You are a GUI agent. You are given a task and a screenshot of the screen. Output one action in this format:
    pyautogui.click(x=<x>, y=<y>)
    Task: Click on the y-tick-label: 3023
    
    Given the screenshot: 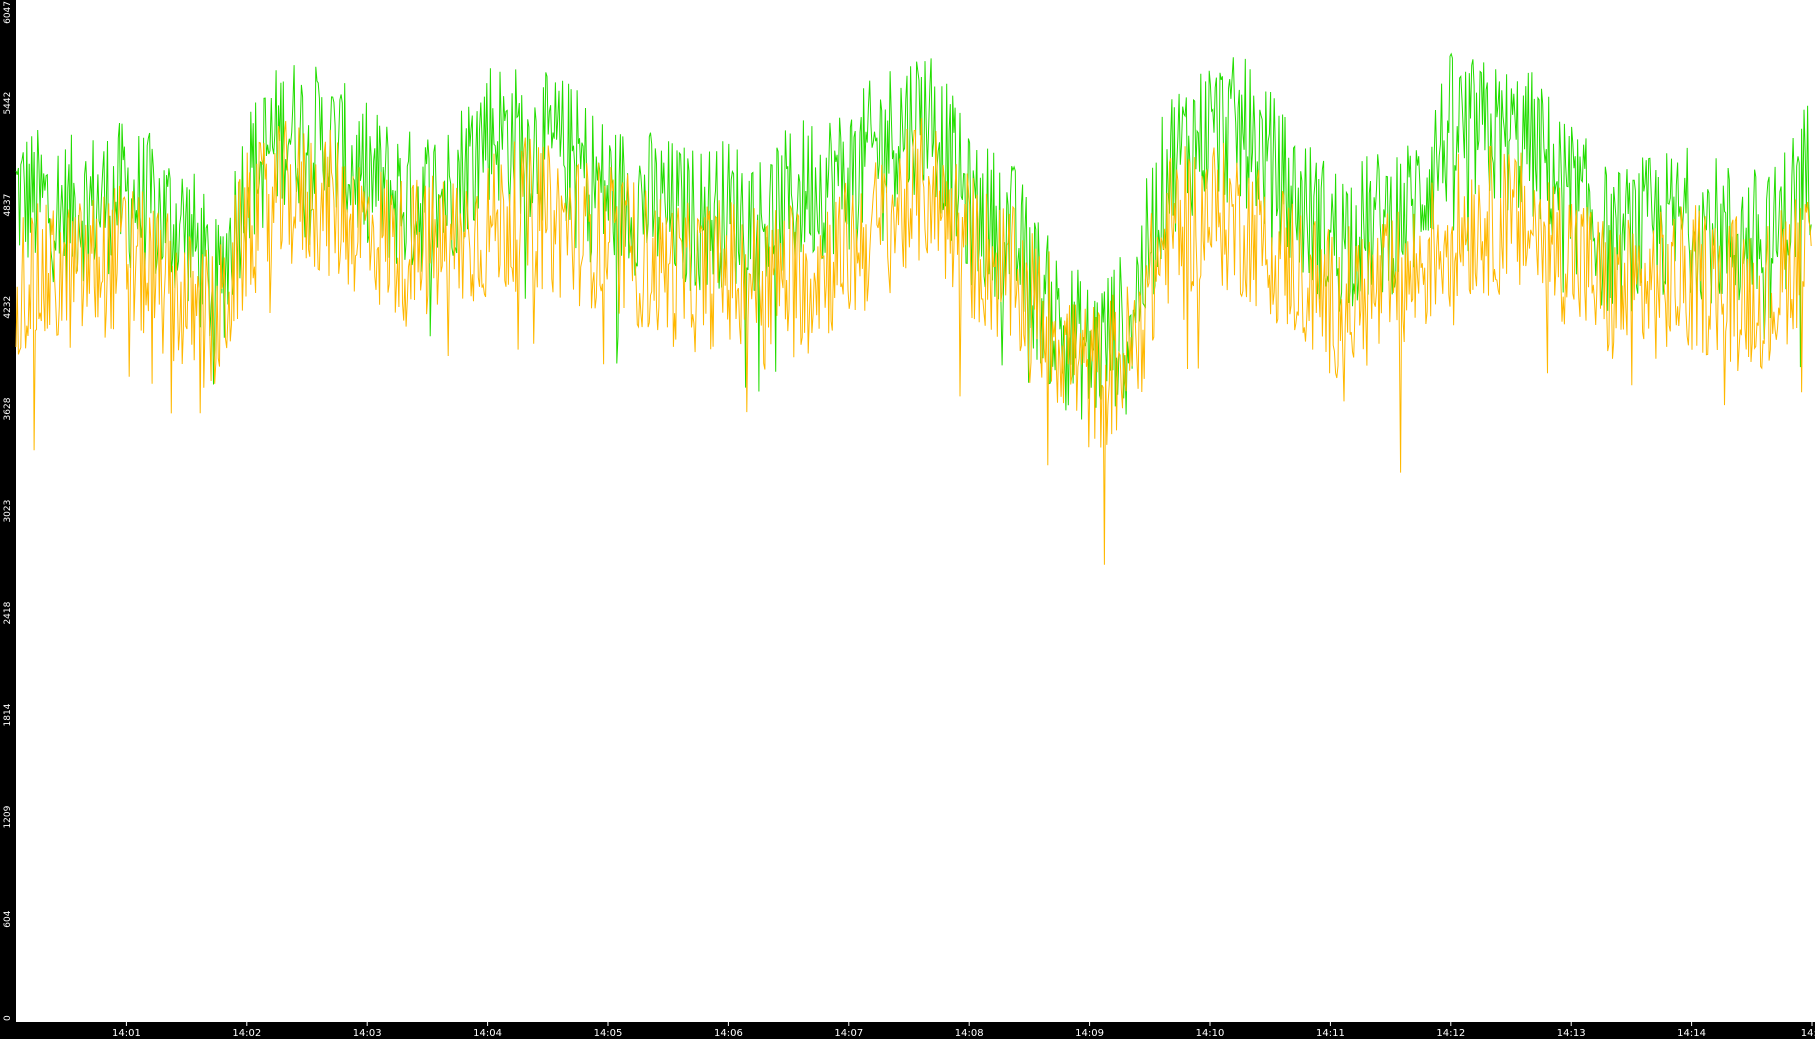 What is the action you would take?
    pyautogui.click(x=8, y=511)
    